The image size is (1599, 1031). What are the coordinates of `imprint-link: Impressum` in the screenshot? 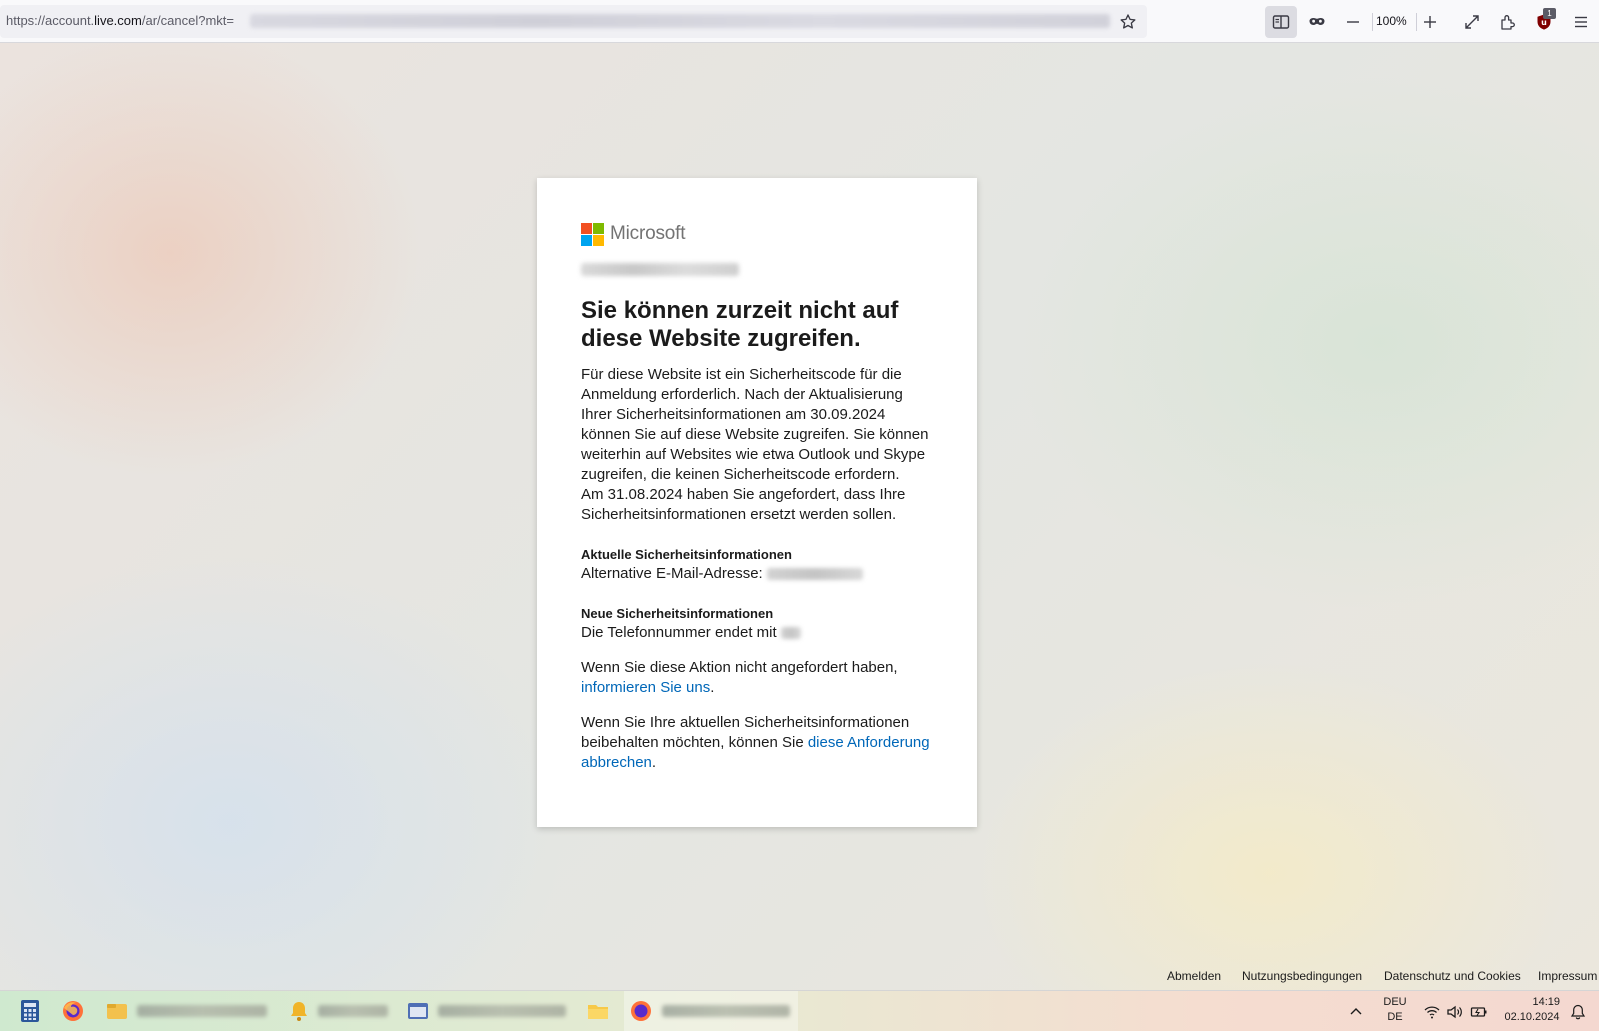 It's located at (1567, 976).